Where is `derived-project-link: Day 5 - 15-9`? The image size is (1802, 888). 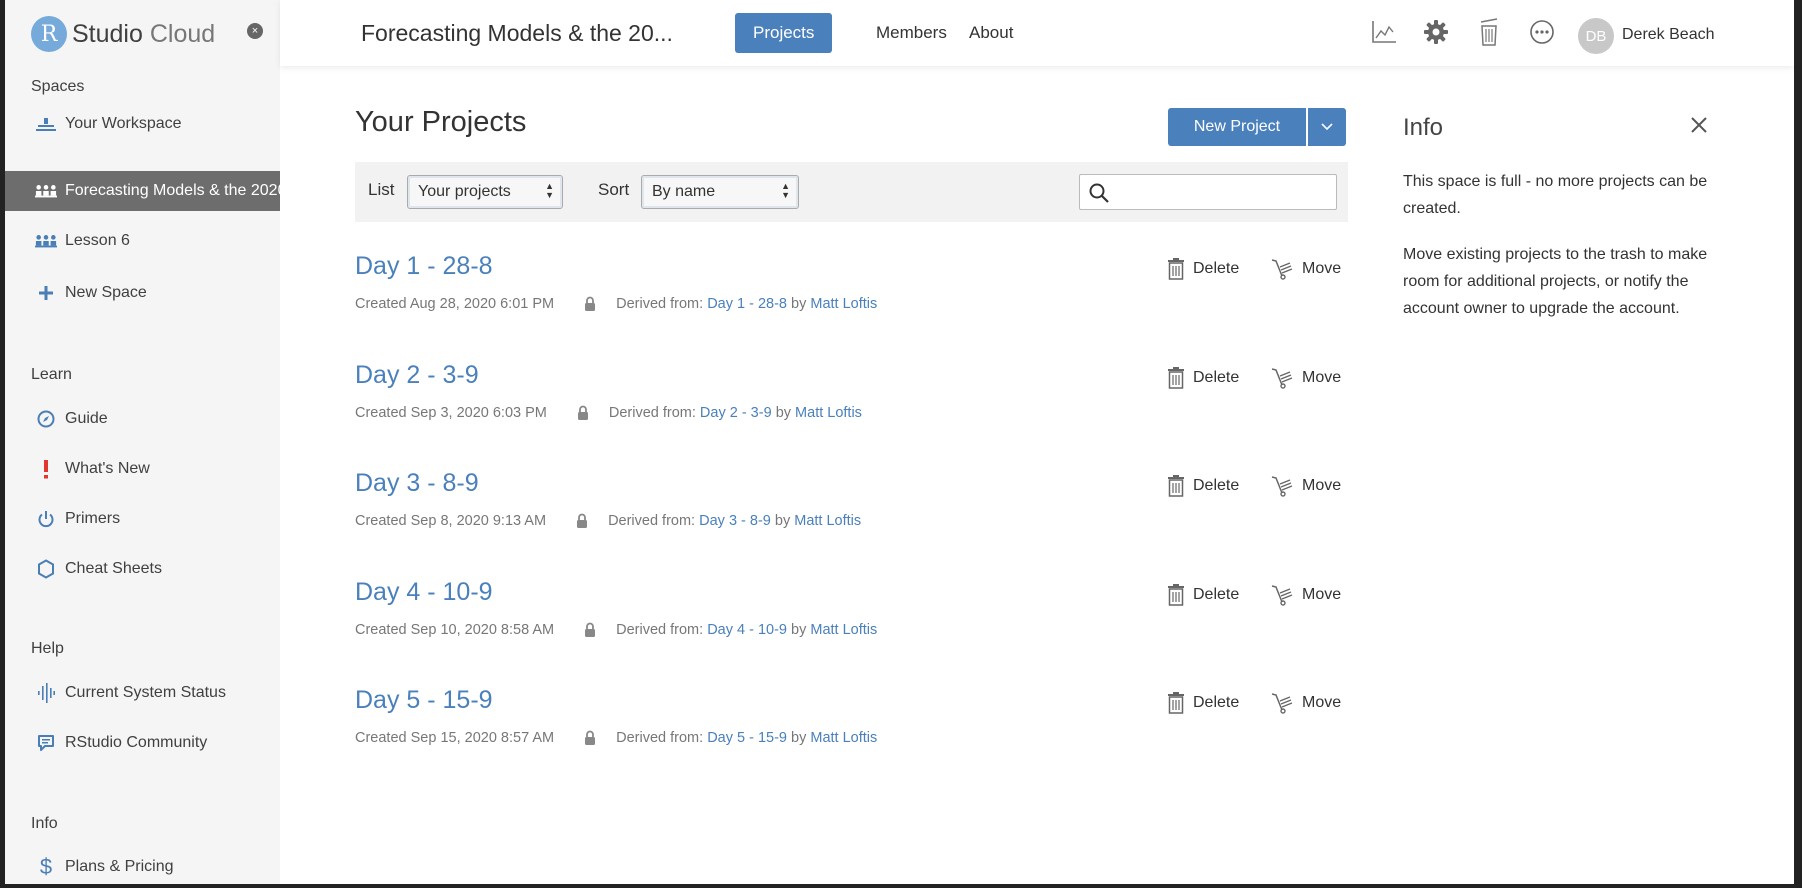 derived-project-link: Day 5 - 15-9 is located at coordinates (747, 738).